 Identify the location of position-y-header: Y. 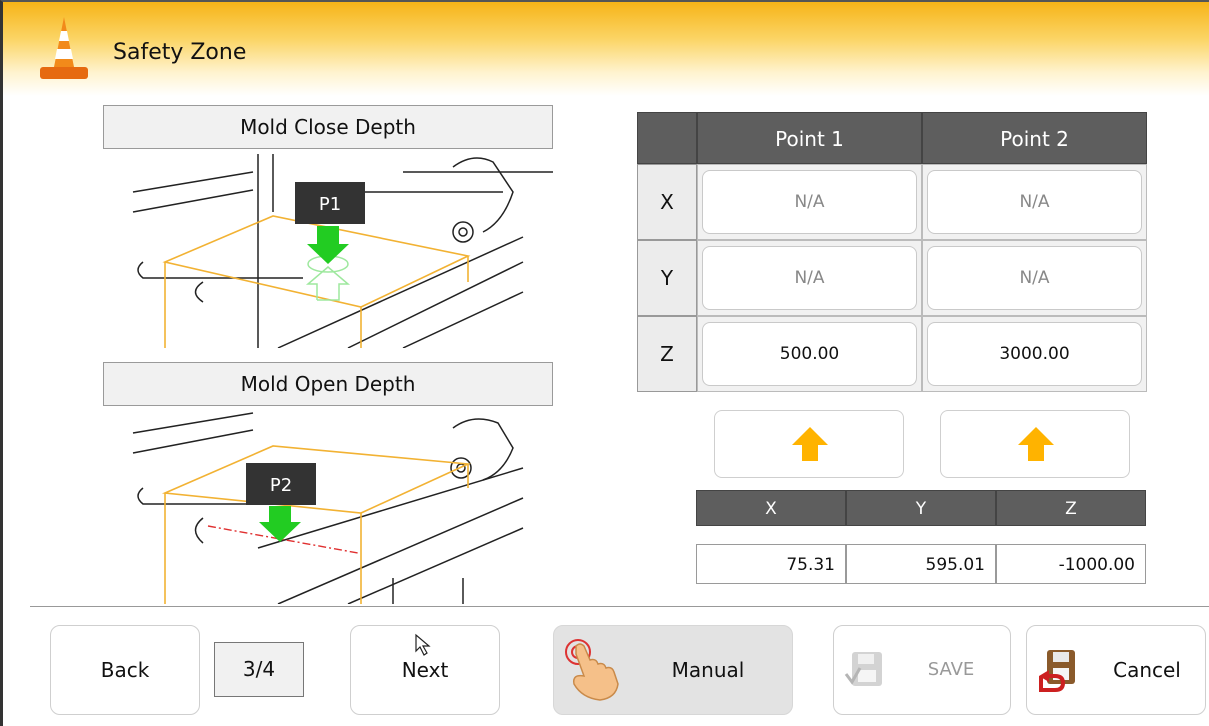
(921, 508).